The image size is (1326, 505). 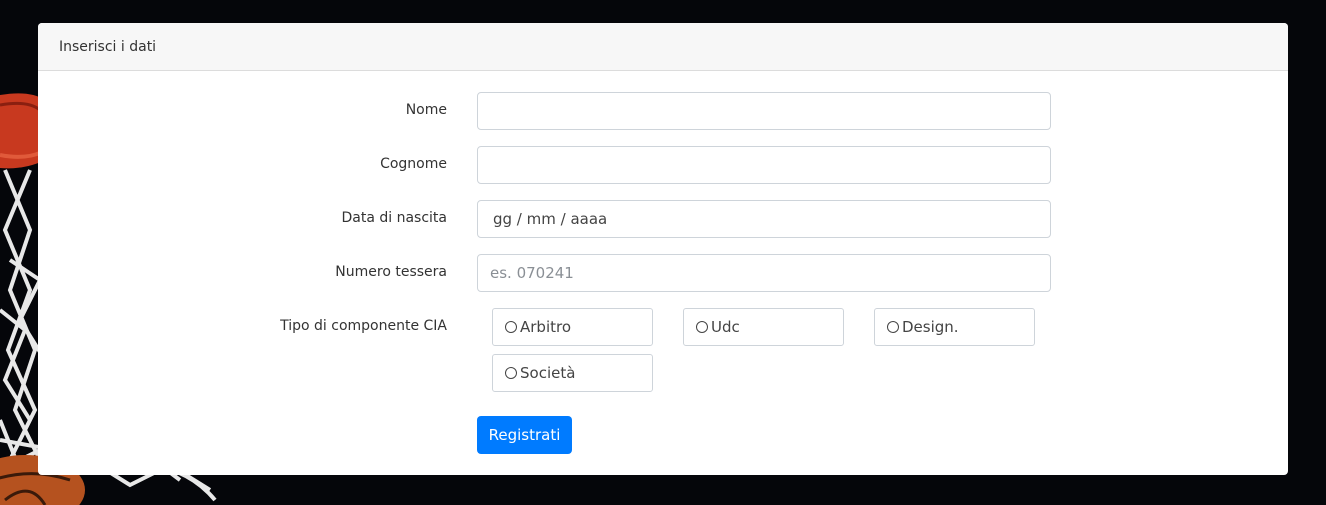 I want to click on cognome-row: Cognome, so click(x=663, y=165).